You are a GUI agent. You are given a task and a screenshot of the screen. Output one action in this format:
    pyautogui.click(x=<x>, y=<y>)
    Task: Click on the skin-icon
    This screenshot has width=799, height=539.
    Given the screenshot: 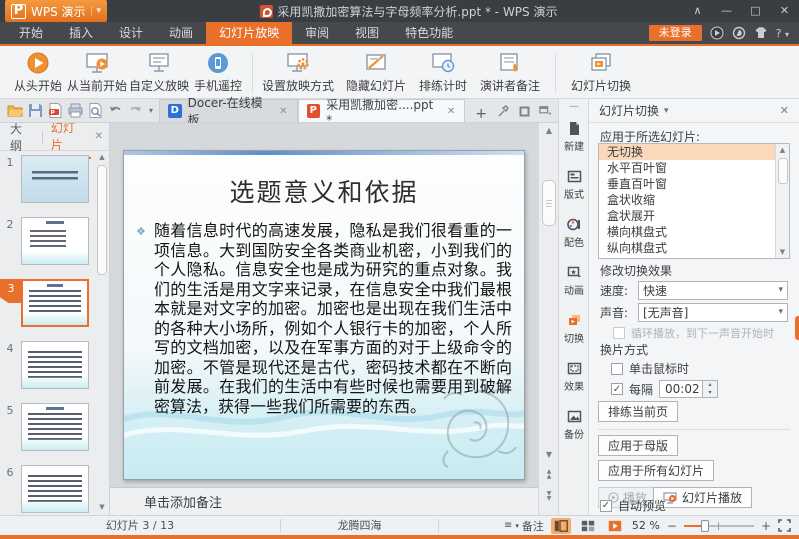 What is the action you would take?
    pyautogui.click(x=761, y=33)
    